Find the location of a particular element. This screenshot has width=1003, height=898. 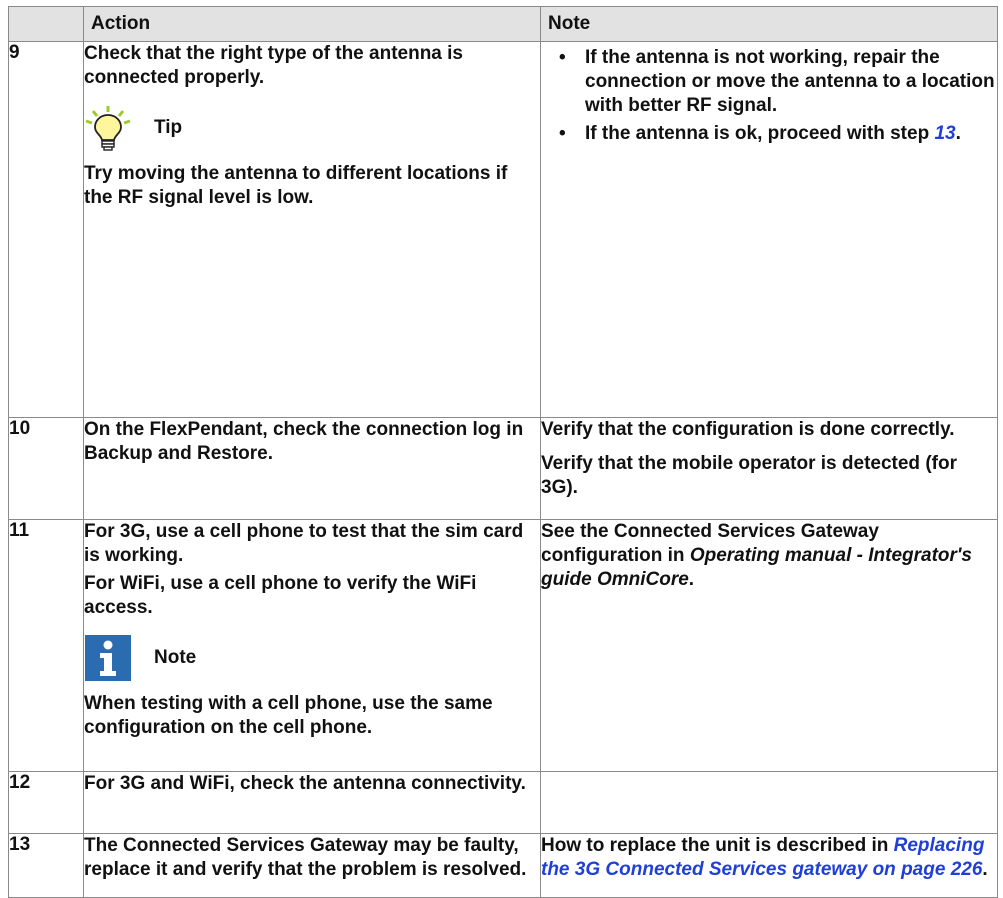

header-note: Note is located at coordinates (769, 24).